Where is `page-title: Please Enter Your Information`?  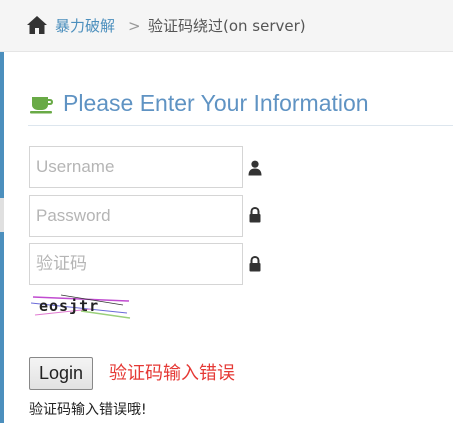
page-title: Please Enter Your Information is located at coordinates (216, 103).